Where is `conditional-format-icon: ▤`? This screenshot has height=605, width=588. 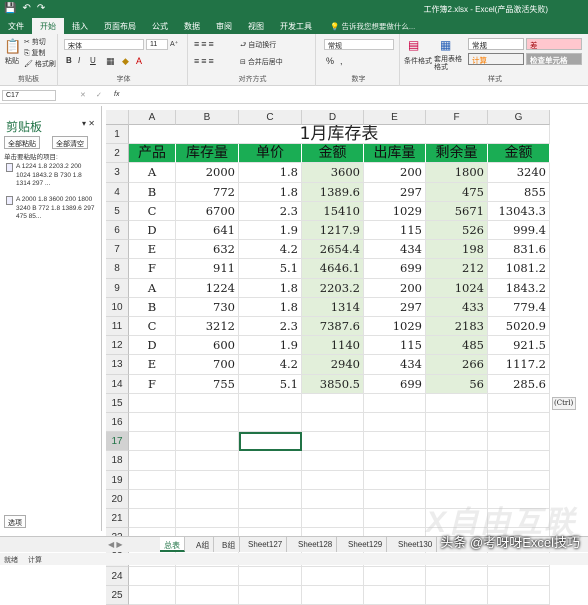
conditional-format-icon: ▤ is located at coordinates (413, 45).